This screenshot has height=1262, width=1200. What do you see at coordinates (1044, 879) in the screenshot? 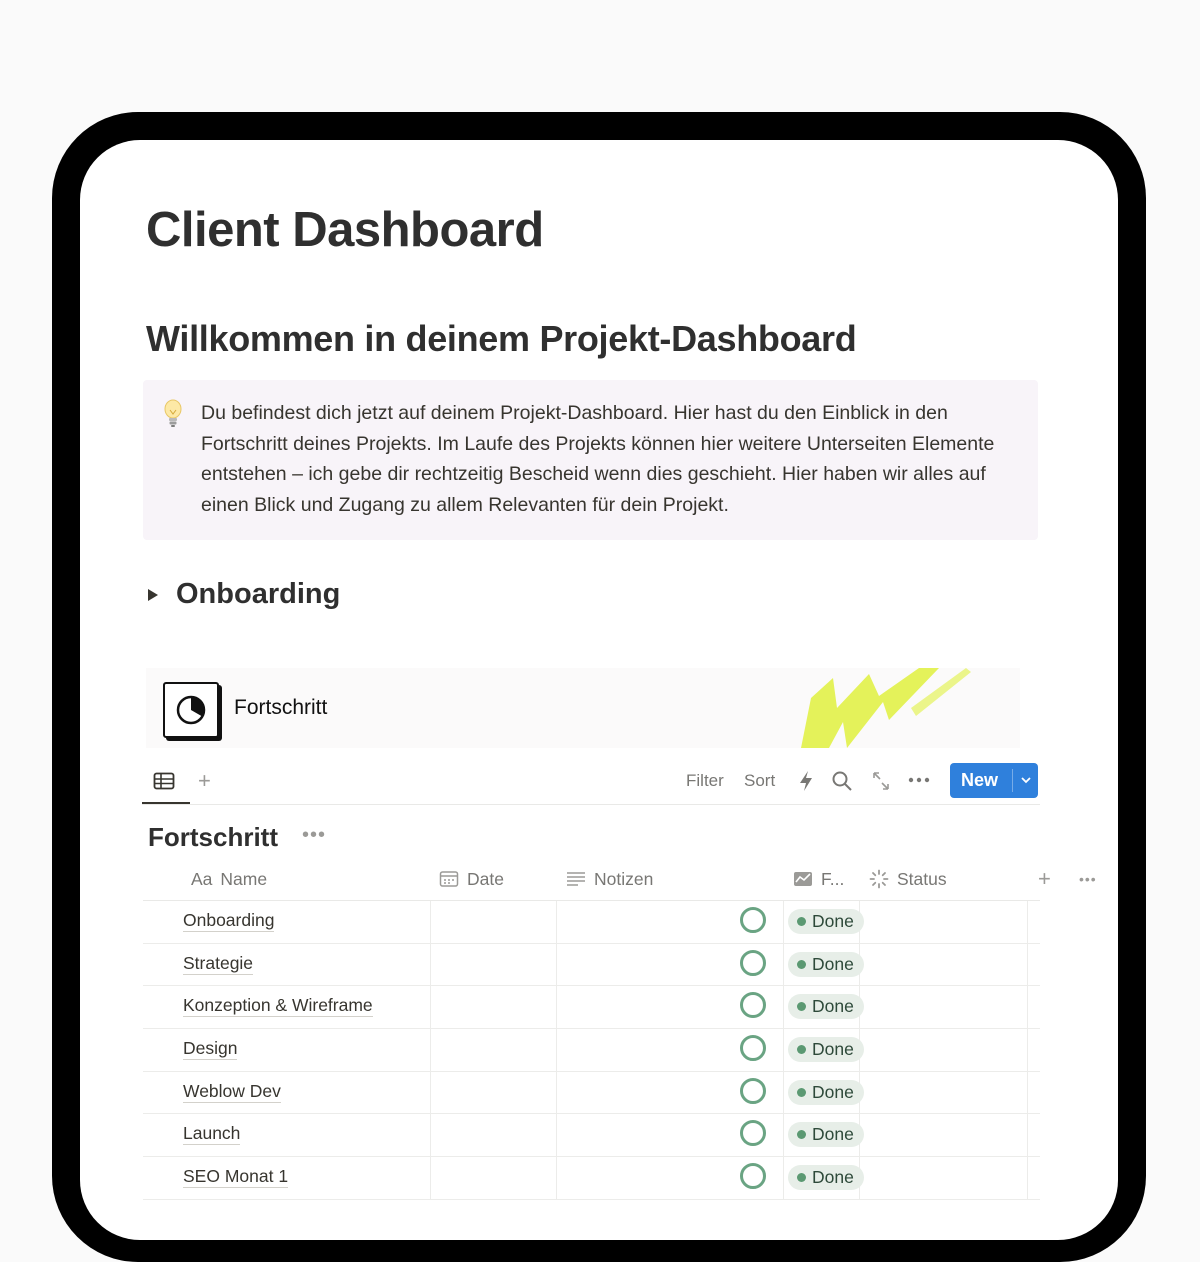
I see `add-column-button: +` at bounding box center [1044, 879].